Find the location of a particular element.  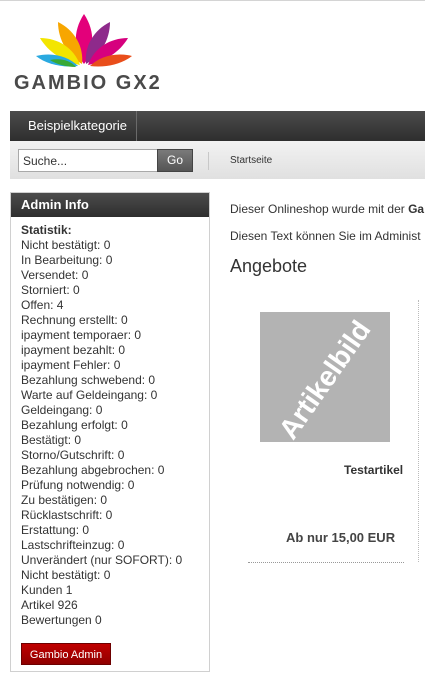

search-bar: Go Startseite is located at coordinates (217, 160).